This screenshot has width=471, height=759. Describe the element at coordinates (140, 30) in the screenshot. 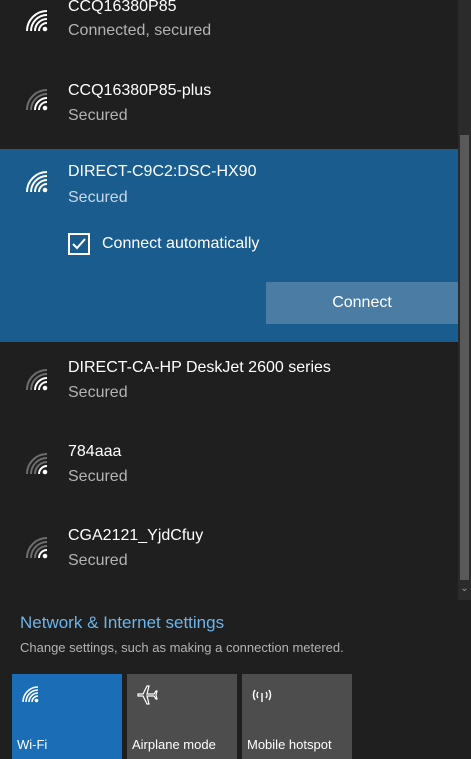

I see `network-status: Connected, secured` at that location.